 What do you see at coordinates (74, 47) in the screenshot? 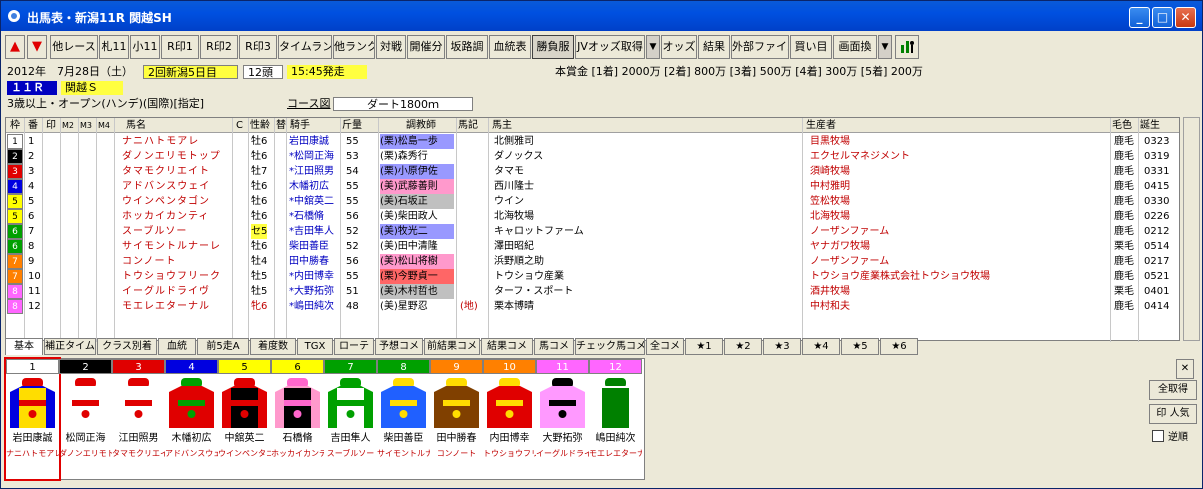
I see `other-race-button: 他レース` at bounding box center [74, 47].